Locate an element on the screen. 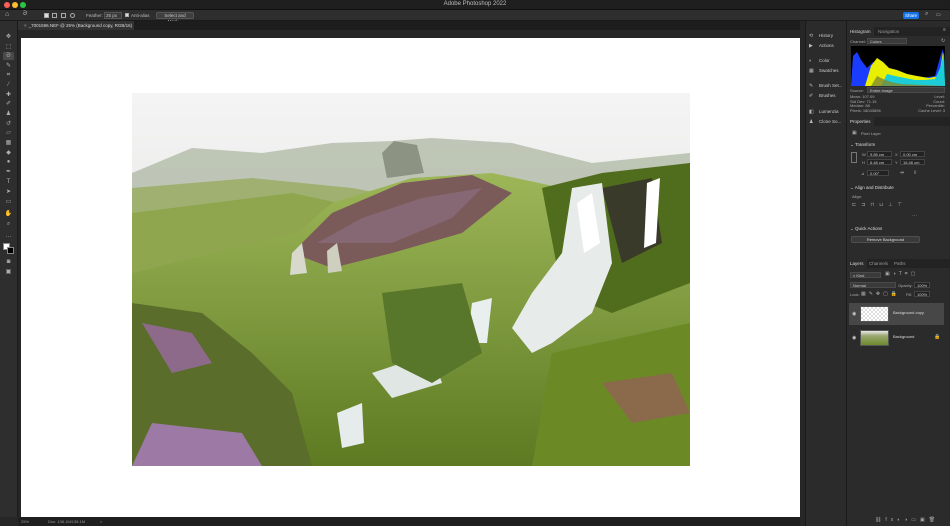 This screenshot has height=526, width=950. quick-actions-section-title: ⌄ Quick Actions is located at coordinates (866, 229).